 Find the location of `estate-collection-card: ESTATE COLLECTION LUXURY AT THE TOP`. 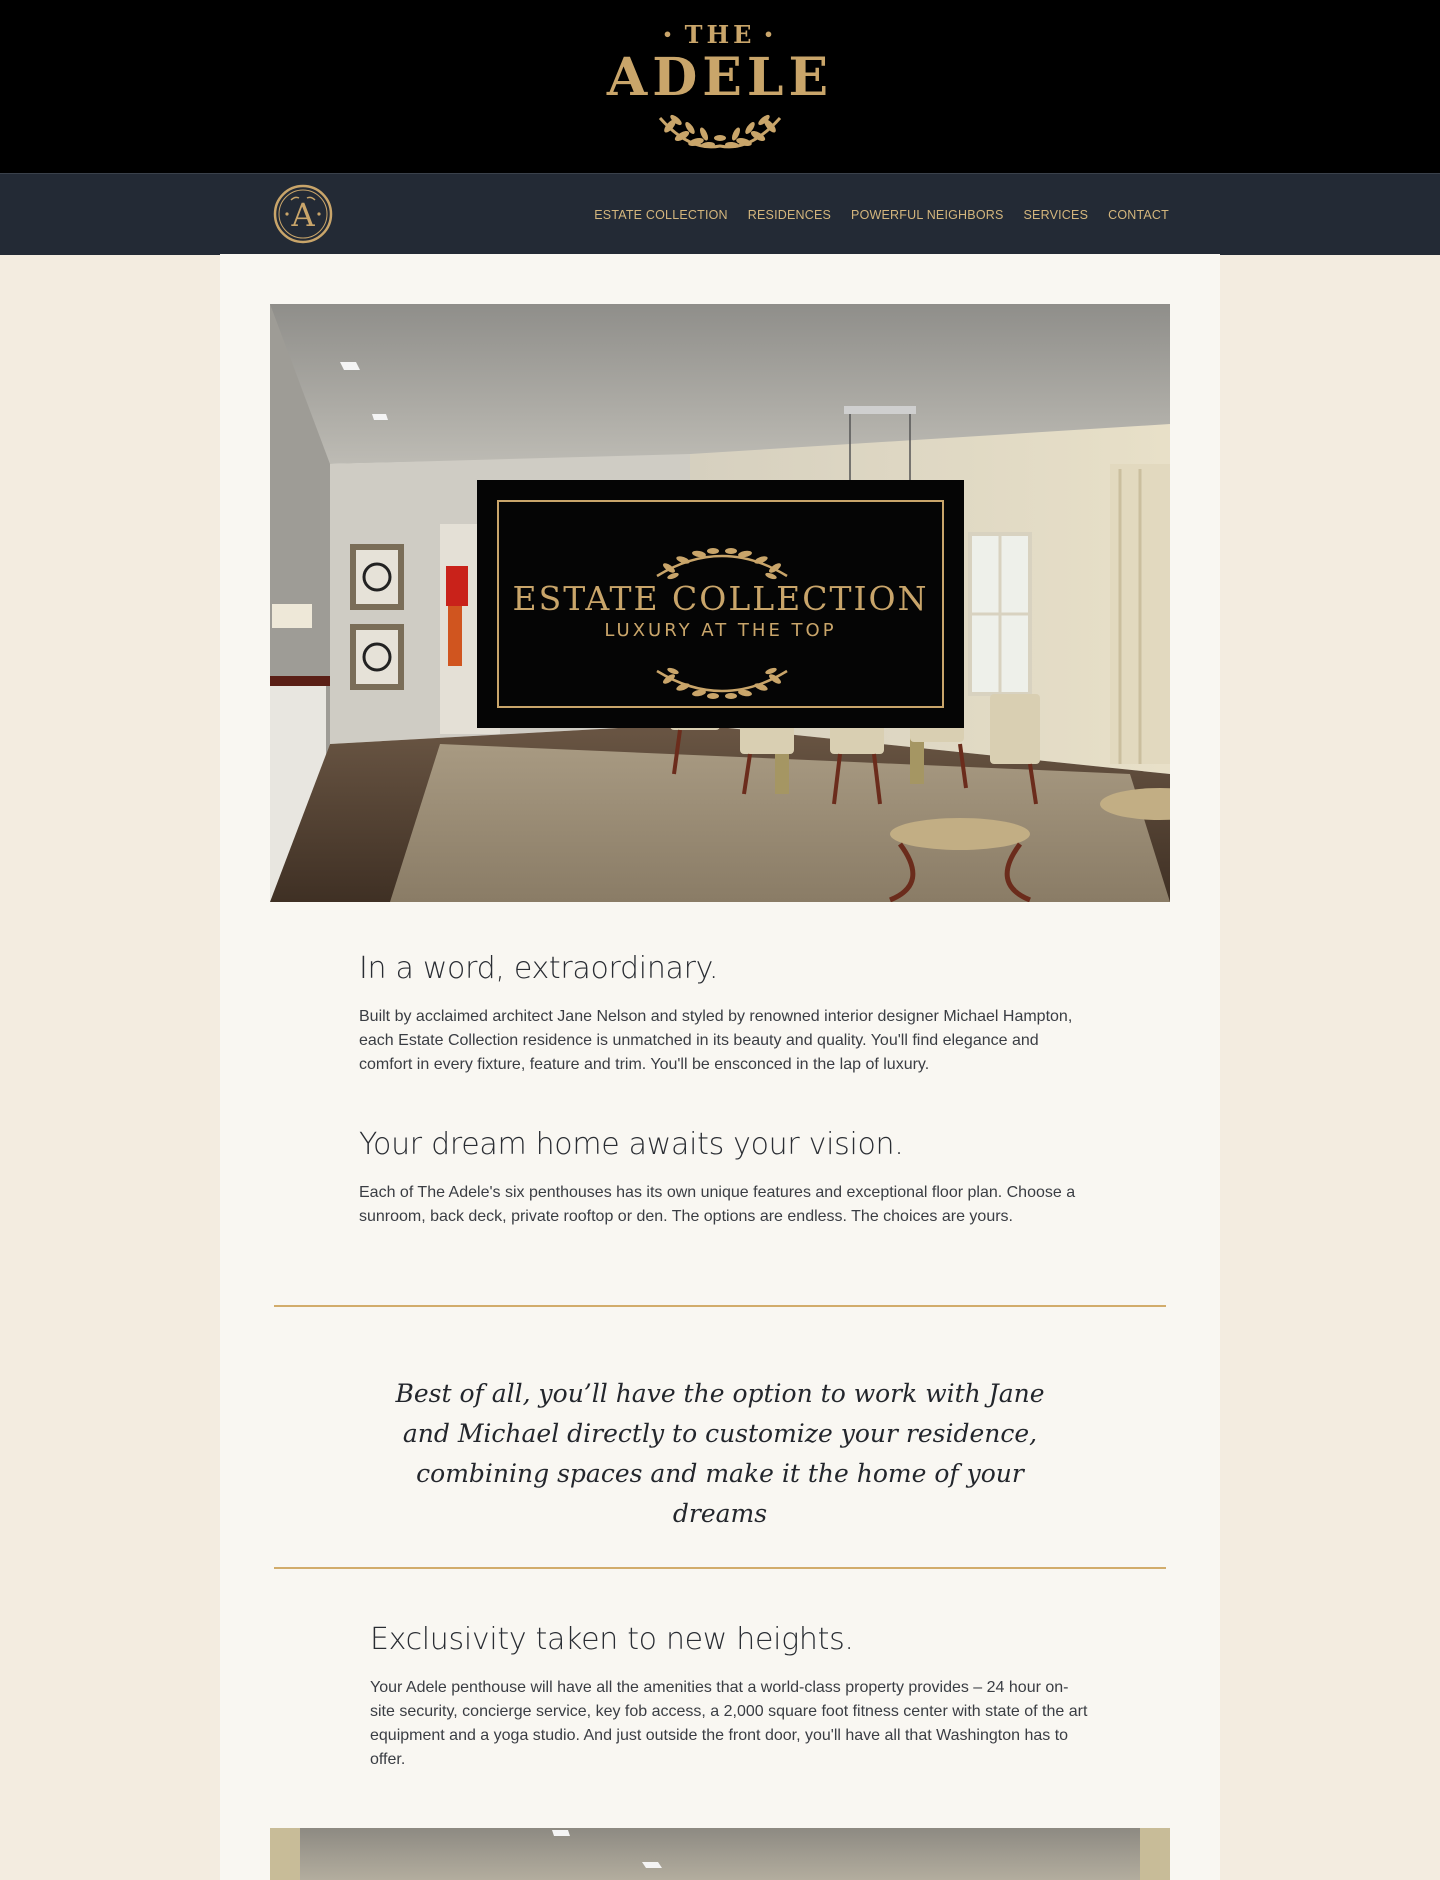

estate-collection-card: ESTATE COLLECTION LUXURY AT THE TOP is located at coordinates (720, 604).